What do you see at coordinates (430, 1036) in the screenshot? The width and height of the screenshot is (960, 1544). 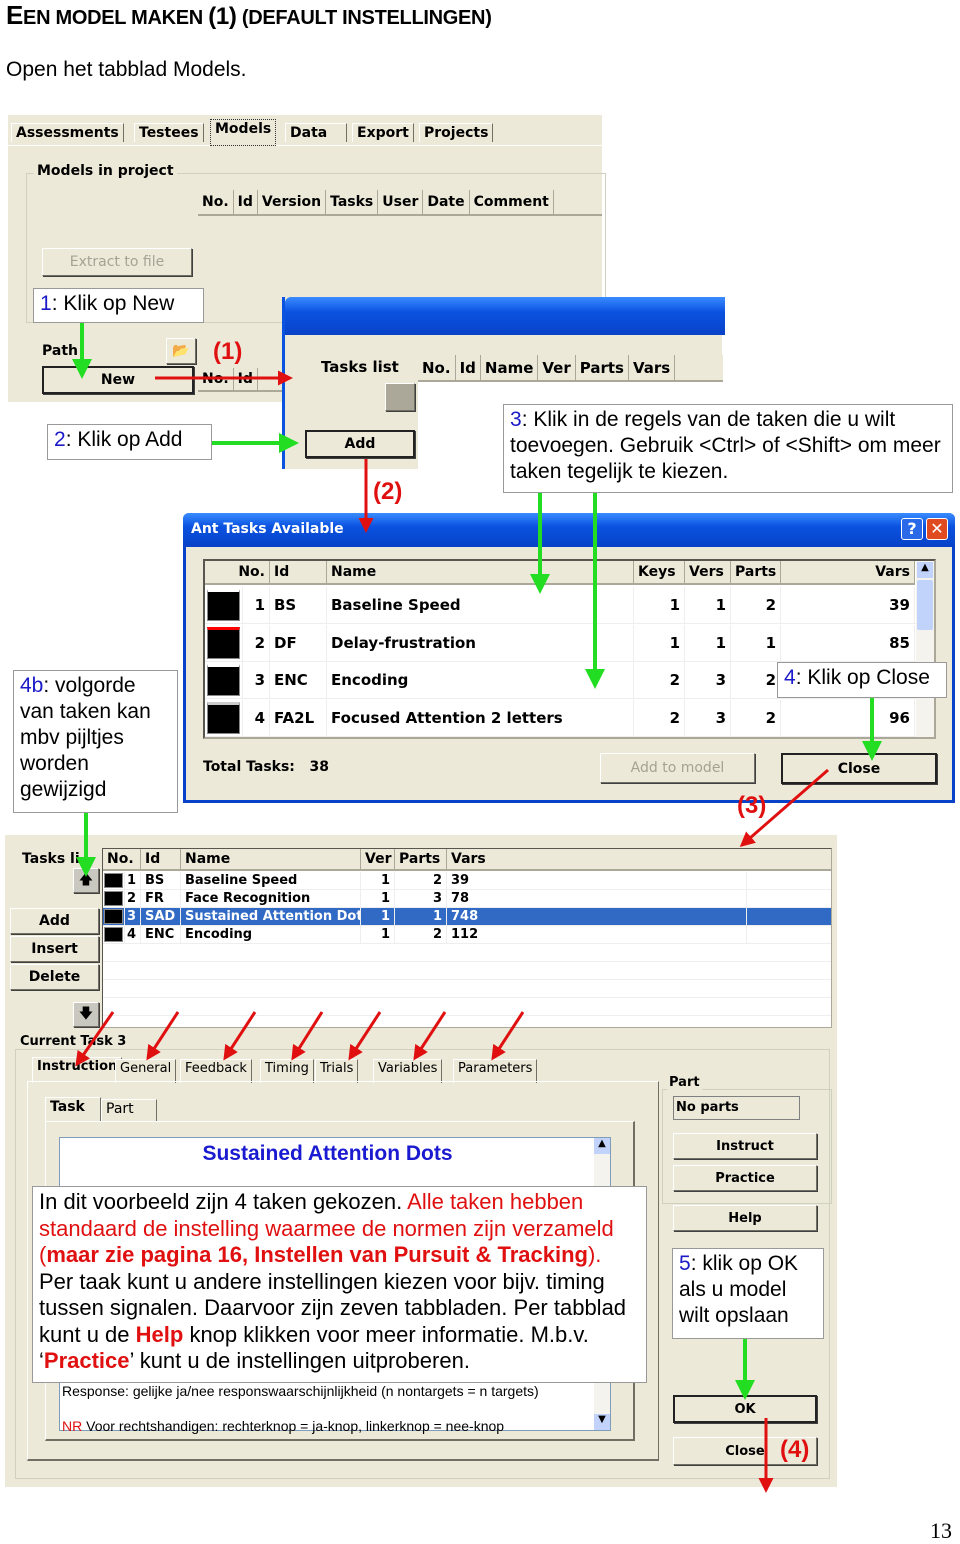 I see `arrow-tab-variables` at bounding box center [430, 1036].